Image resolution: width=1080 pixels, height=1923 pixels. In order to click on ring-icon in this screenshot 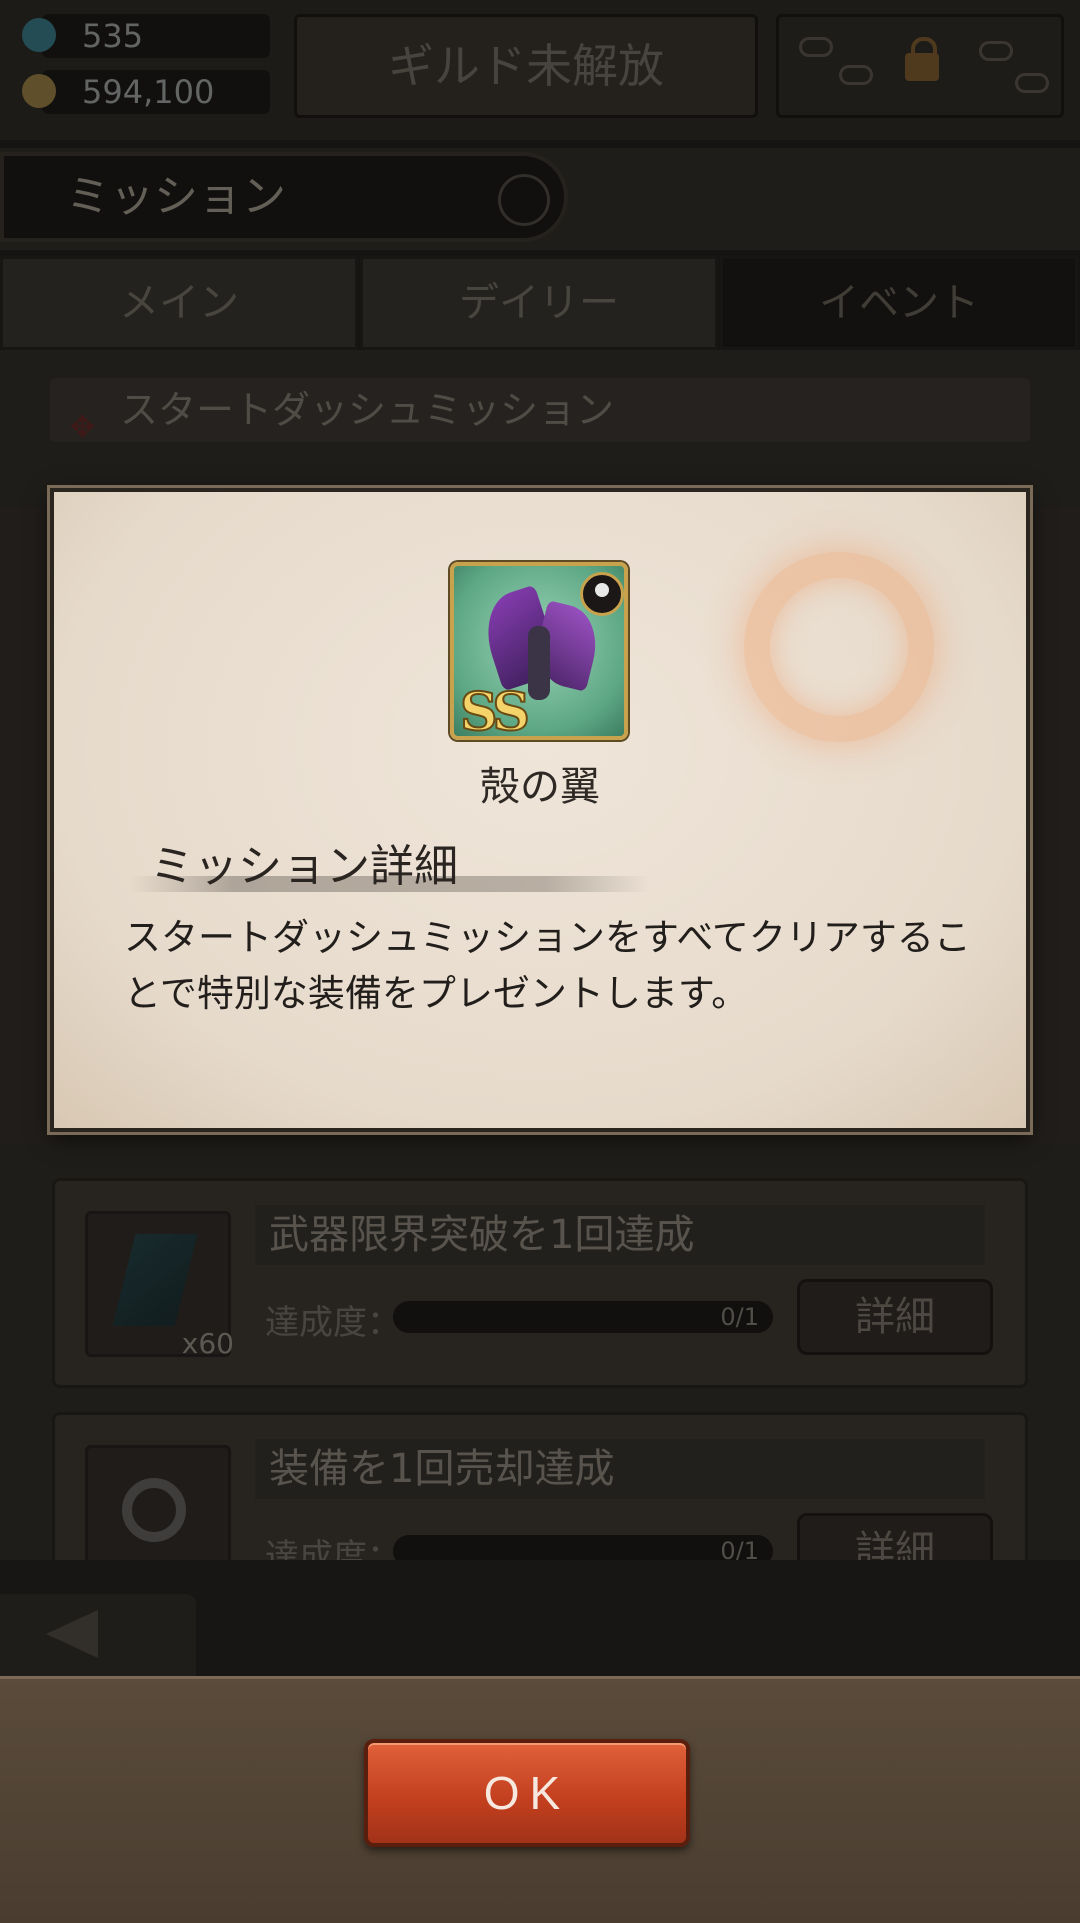, I will do `click(154, 1510)`.